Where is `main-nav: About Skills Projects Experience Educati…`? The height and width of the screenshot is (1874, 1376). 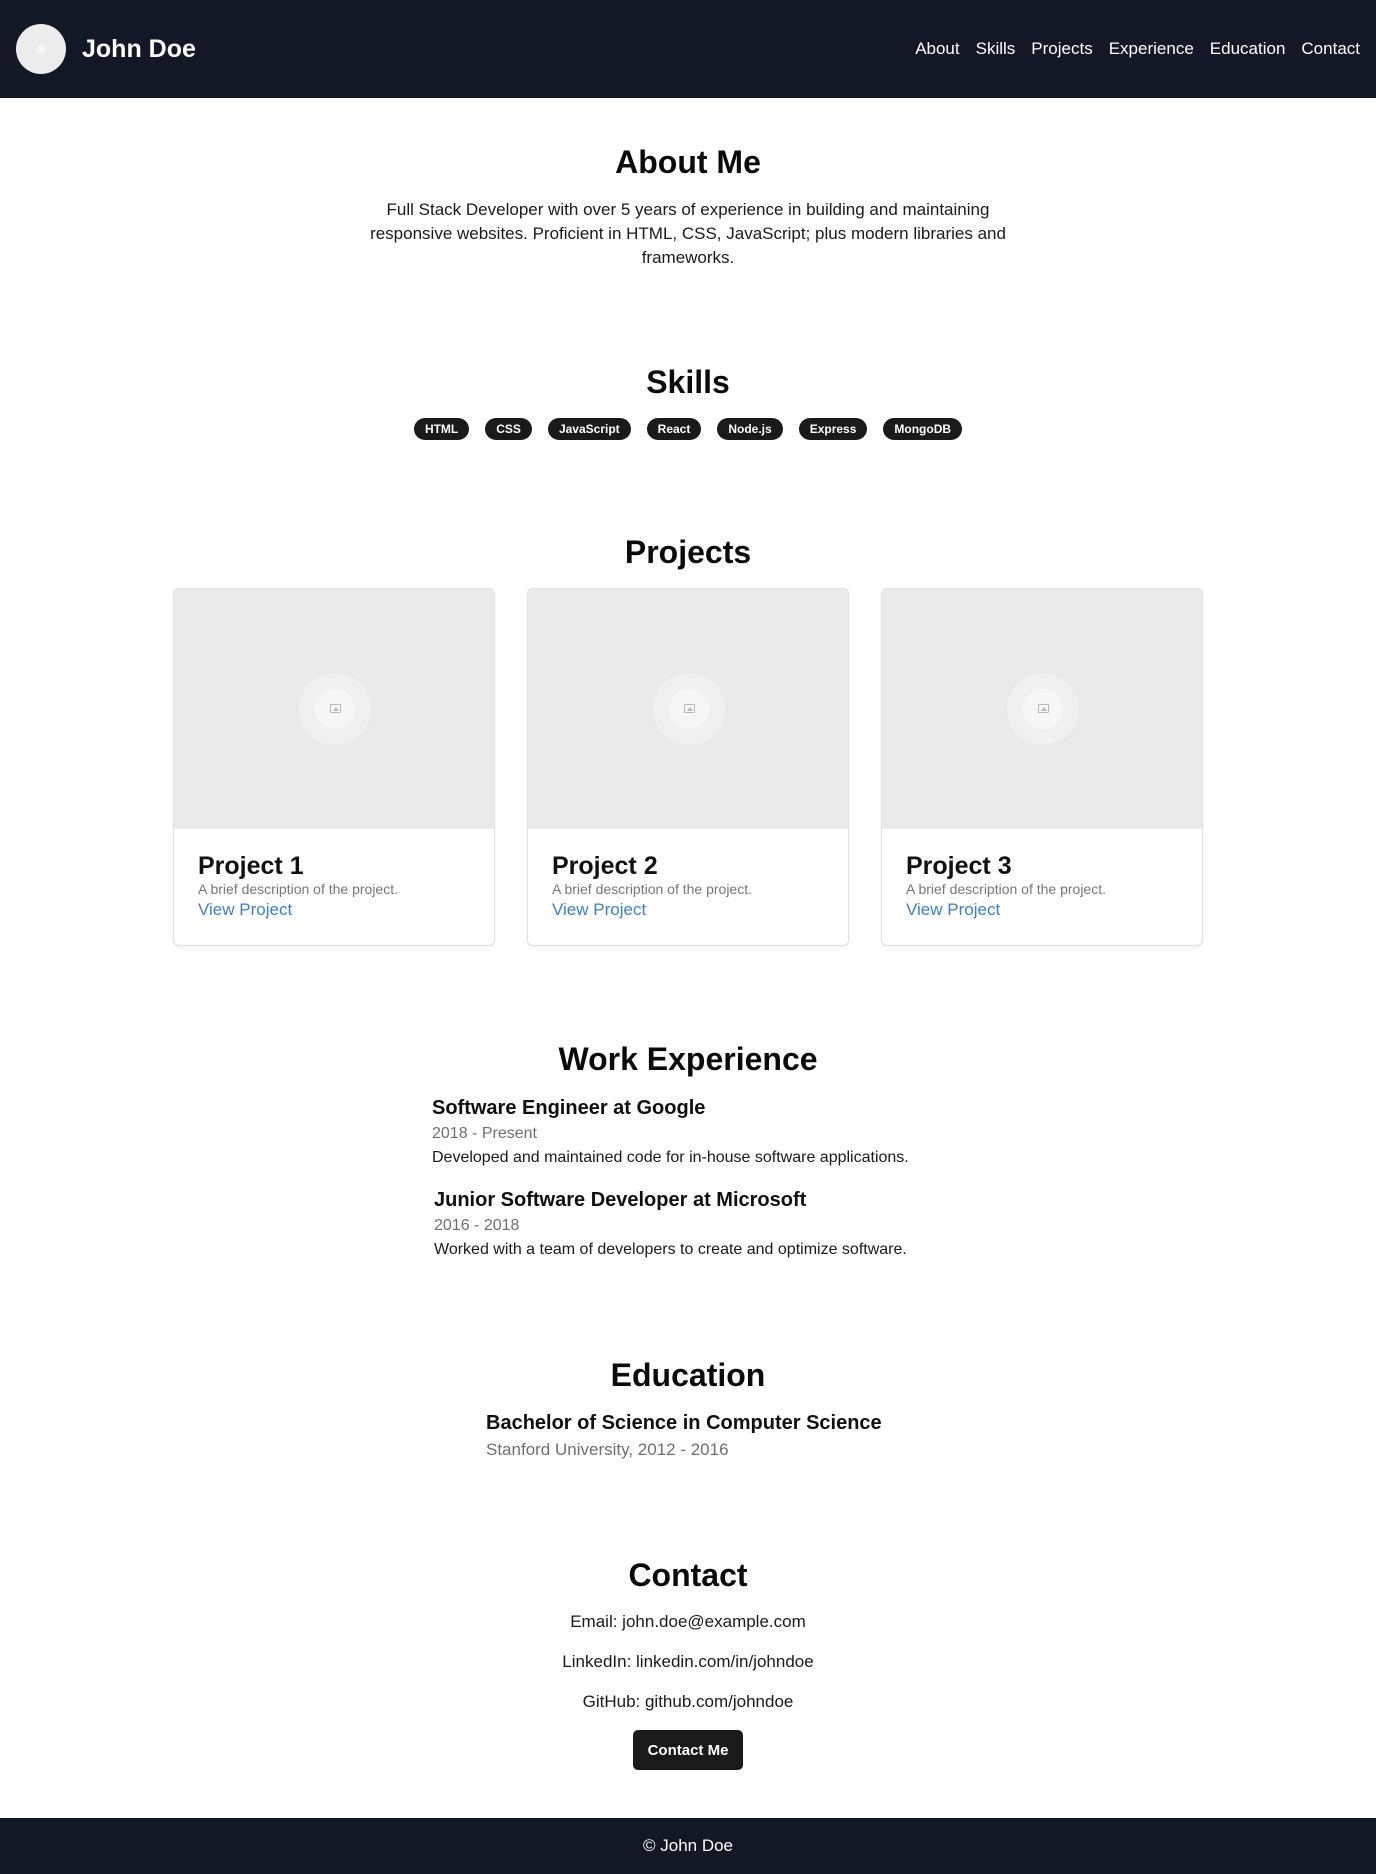 main-nav: About Skills Projects Experience Educati… is located at coordinates (1129, 49).